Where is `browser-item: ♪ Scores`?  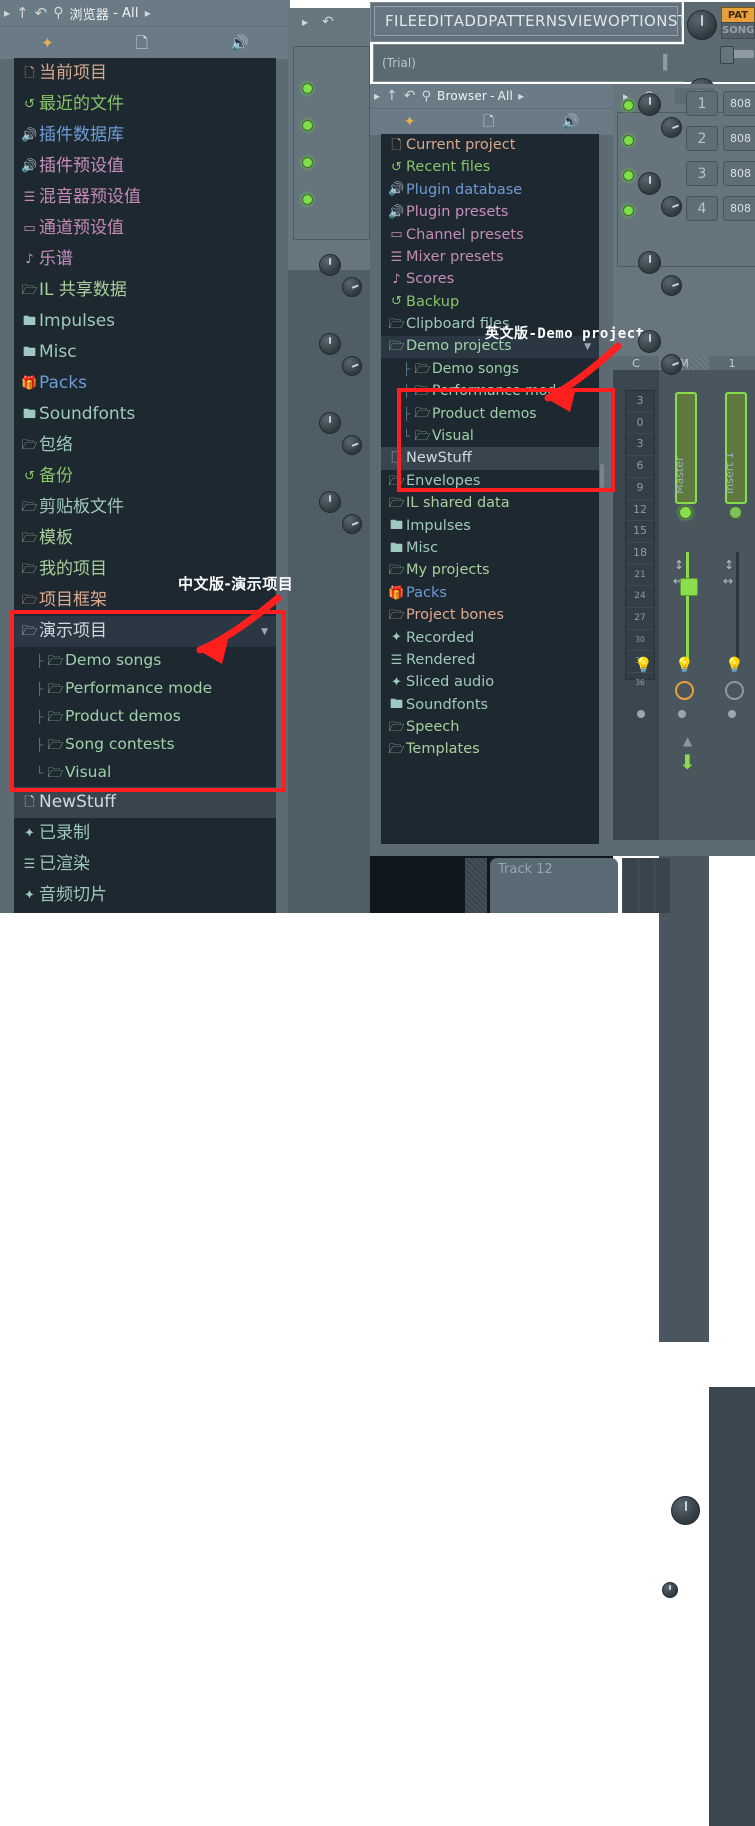
browser-item: ♪ Scores is located at coordinates (490, 279).